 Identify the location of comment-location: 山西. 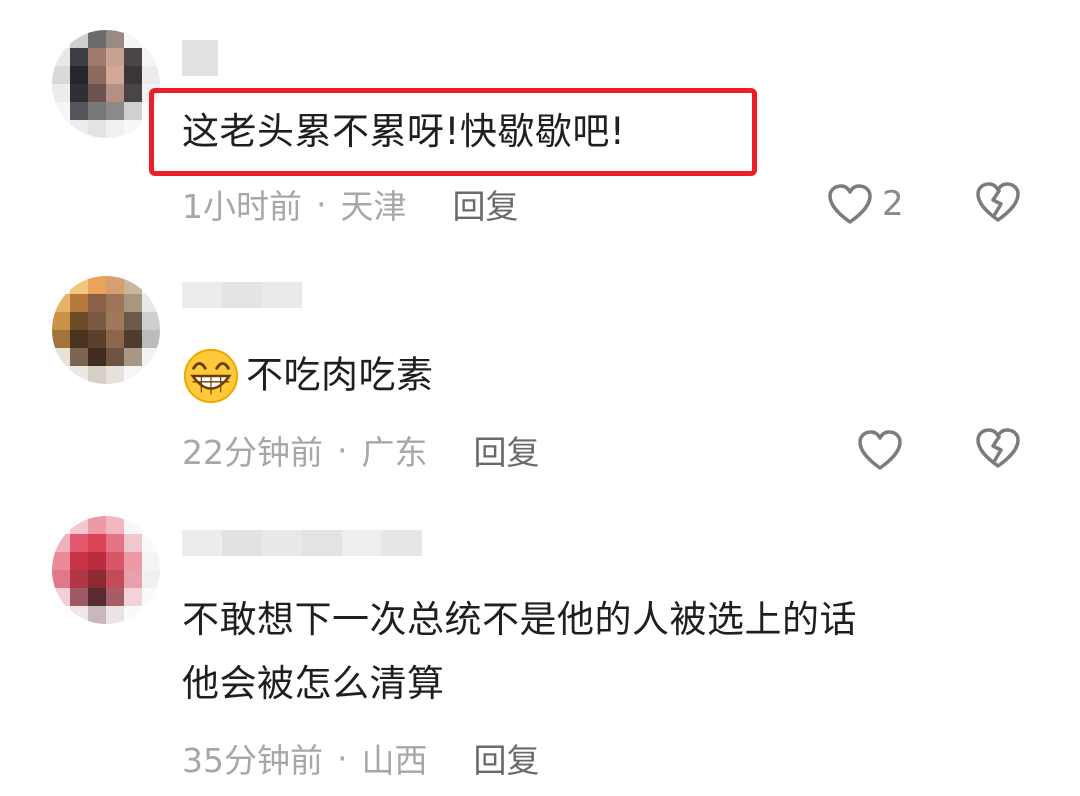
(394, 760).